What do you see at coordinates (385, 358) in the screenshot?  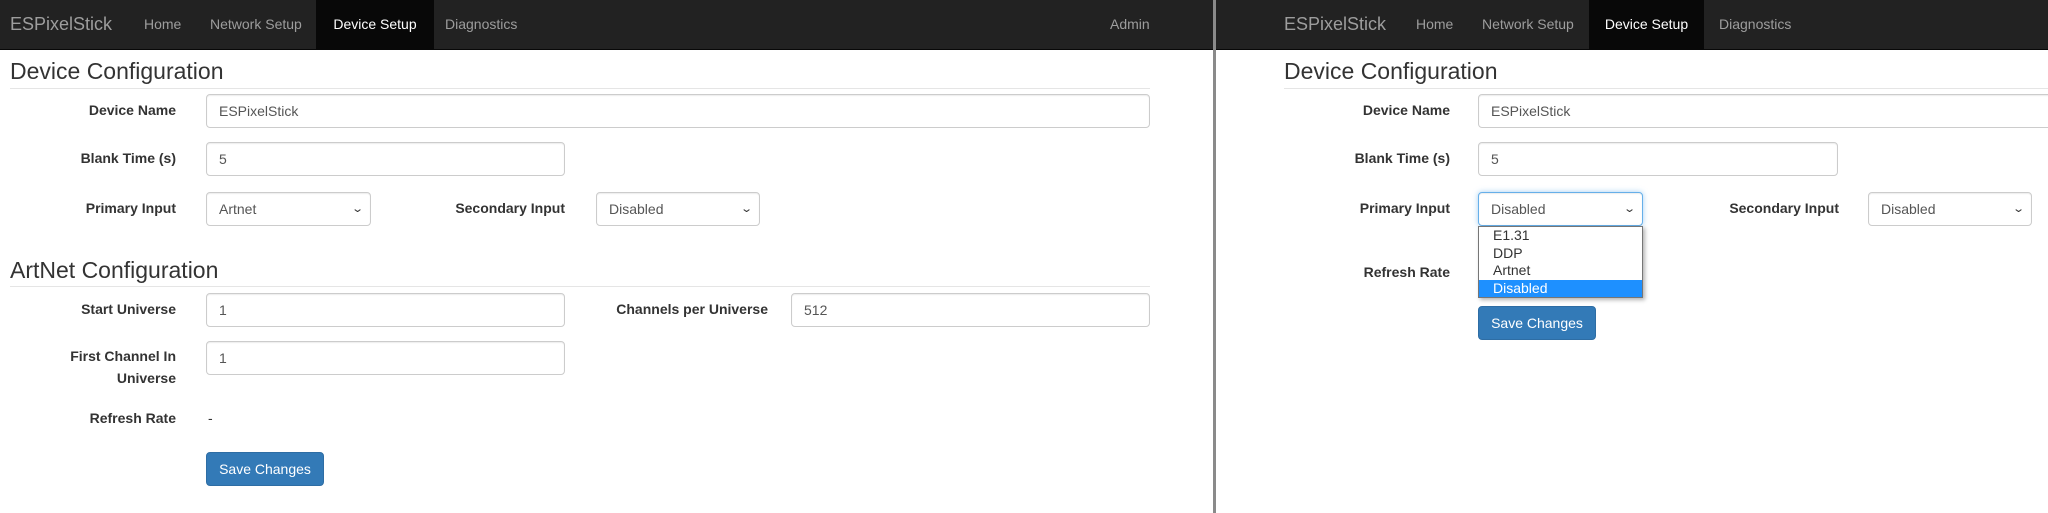 I see `first-channel-input: 1` at bounding box center [385, 358].